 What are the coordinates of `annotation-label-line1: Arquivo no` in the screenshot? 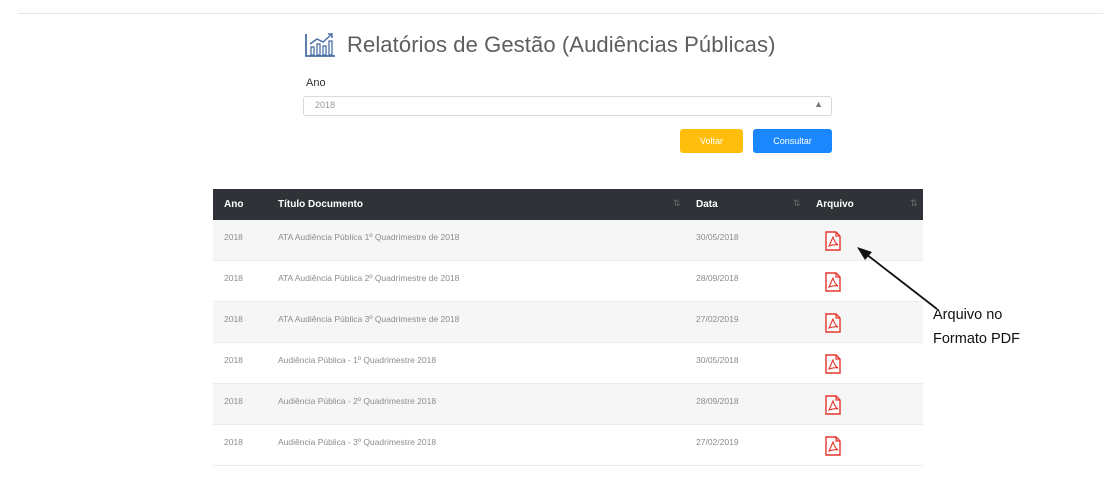 It's located at (968, 315).